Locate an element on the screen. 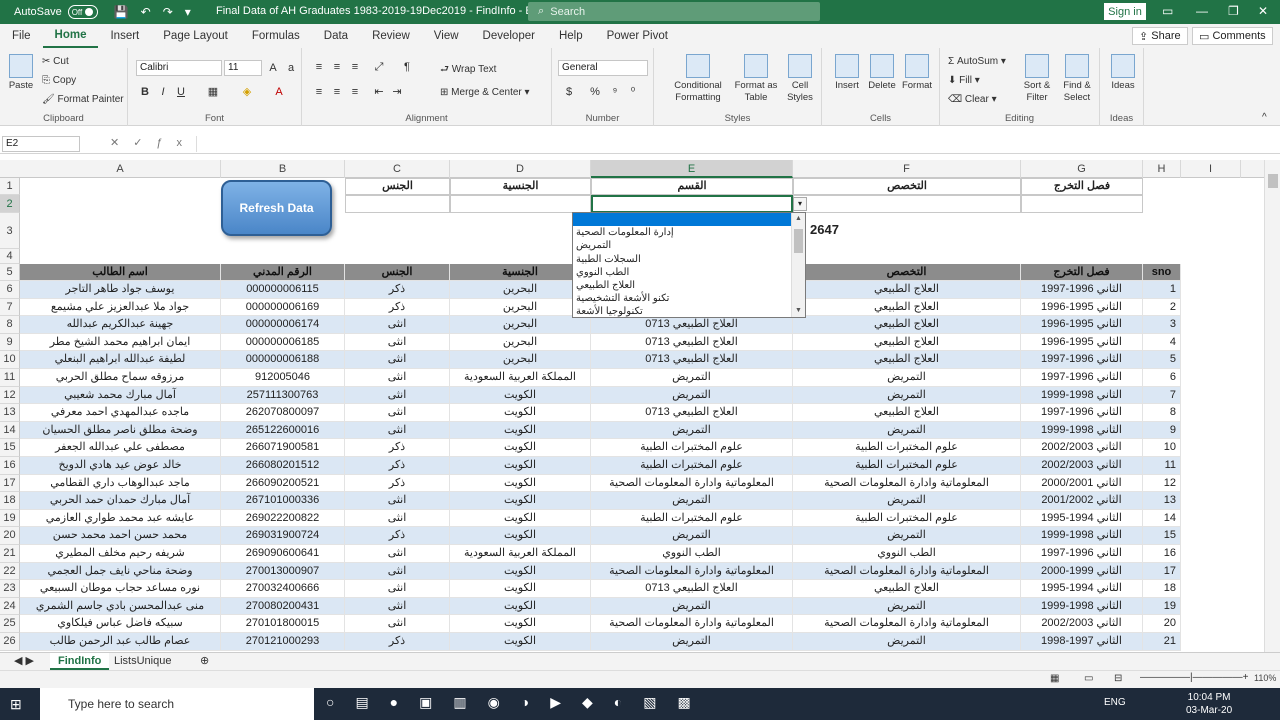 The height and width of the screenshot is (720, 1280). table-cell-B: 269022200822 is located at coordinates (283, 518).